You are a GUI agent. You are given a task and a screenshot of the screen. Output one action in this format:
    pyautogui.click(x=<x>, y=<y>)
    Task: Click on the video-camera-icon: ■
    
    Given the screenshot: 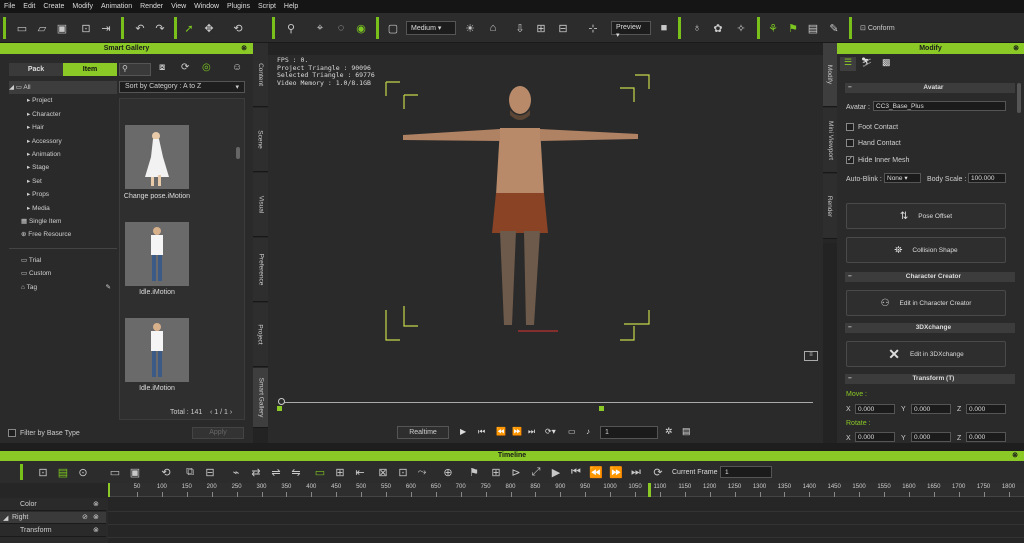 What is the action you would take?
    pyautogui.click(x=664, y=28)
    